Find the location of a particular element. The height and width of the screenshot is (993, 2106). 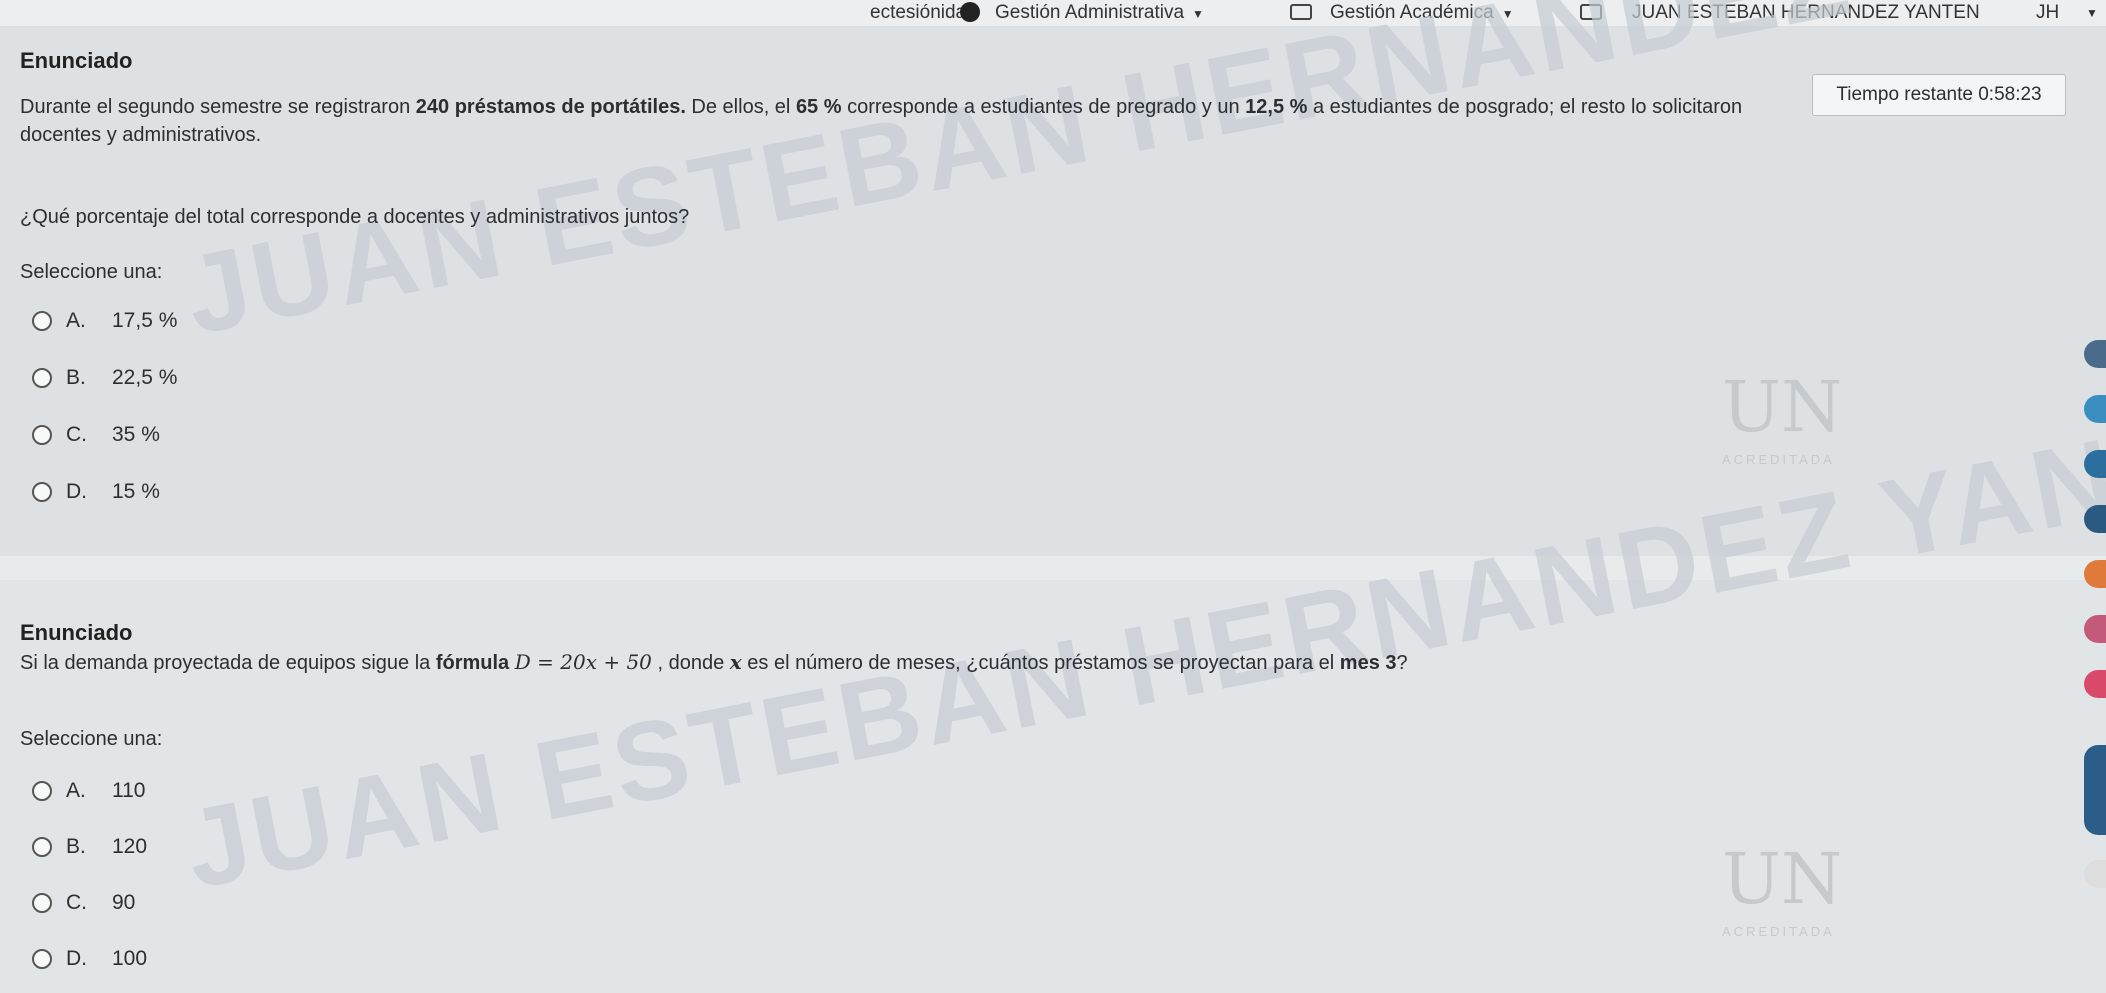

mail-icon is located at coordinates (2095, 629).